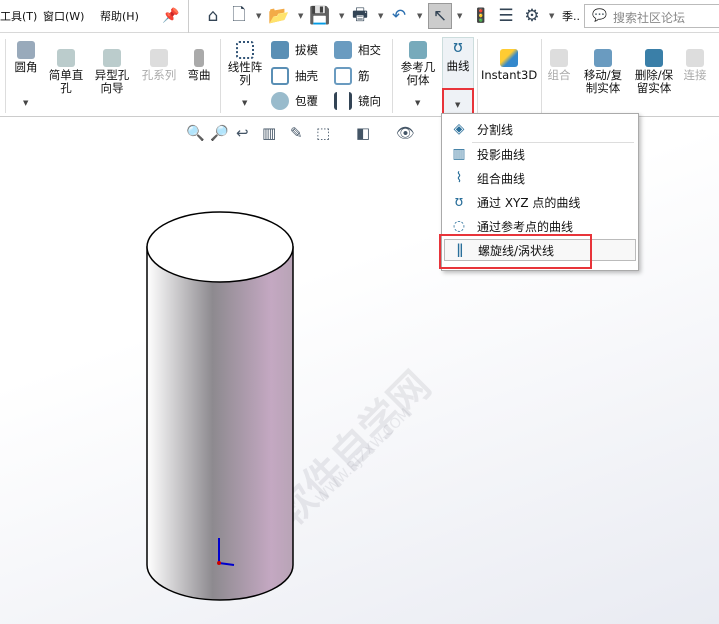  What do you see at coordinates (245, 73) in the screenshot?
I see `label: 线性阵列` at bounding box center [245, 73].